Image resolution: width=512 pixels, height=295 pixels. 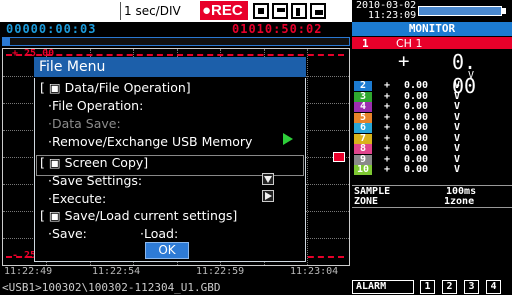 I want to click on clock: 2010-03-02 11:23:09, so click(x=386, y=11).